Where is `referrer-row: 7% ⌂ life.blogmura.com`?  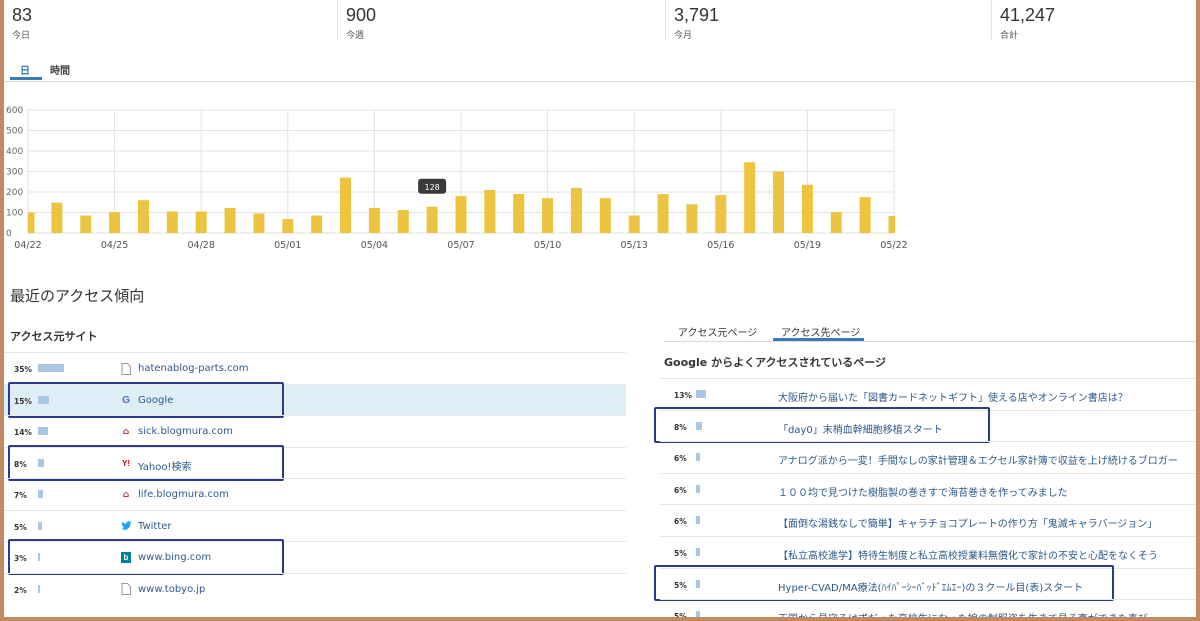
referrer-row: 7% ⌂ life.blogmura.com is located at coordinates (315, 494).